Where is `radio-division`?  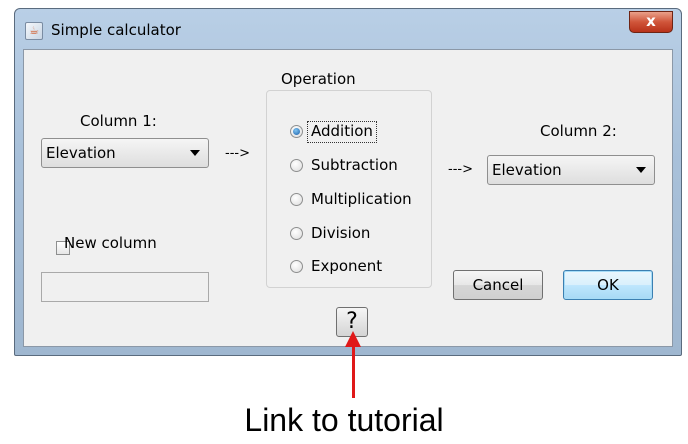 radio-division is located at coordinates (296, 233).